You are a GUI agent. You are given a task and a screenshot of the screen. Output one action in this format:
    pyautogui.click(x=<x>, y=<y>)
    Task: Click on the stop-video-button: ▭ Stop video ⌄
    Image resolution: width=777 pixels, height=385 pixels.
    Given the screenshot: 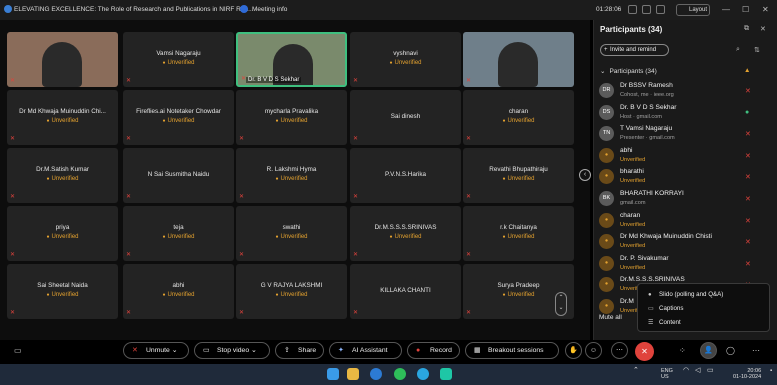 What is the action you would take?
    pyautogui.click(x=232, y=350)
    